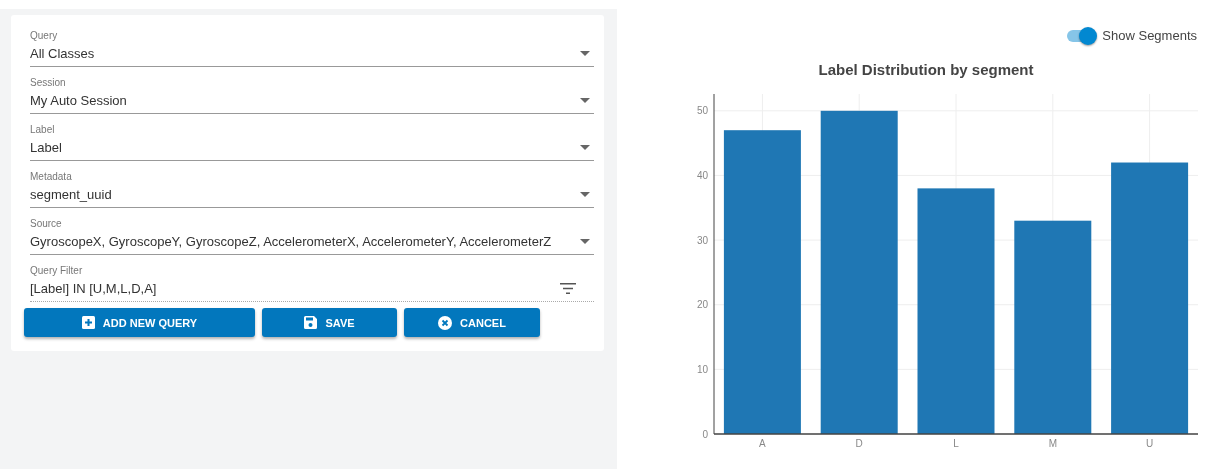 This screenshot has width=1207, height=469. Describe the element at coordinates (1052, 443) in the screenshot. I see `x-tick-label: M` at that location.